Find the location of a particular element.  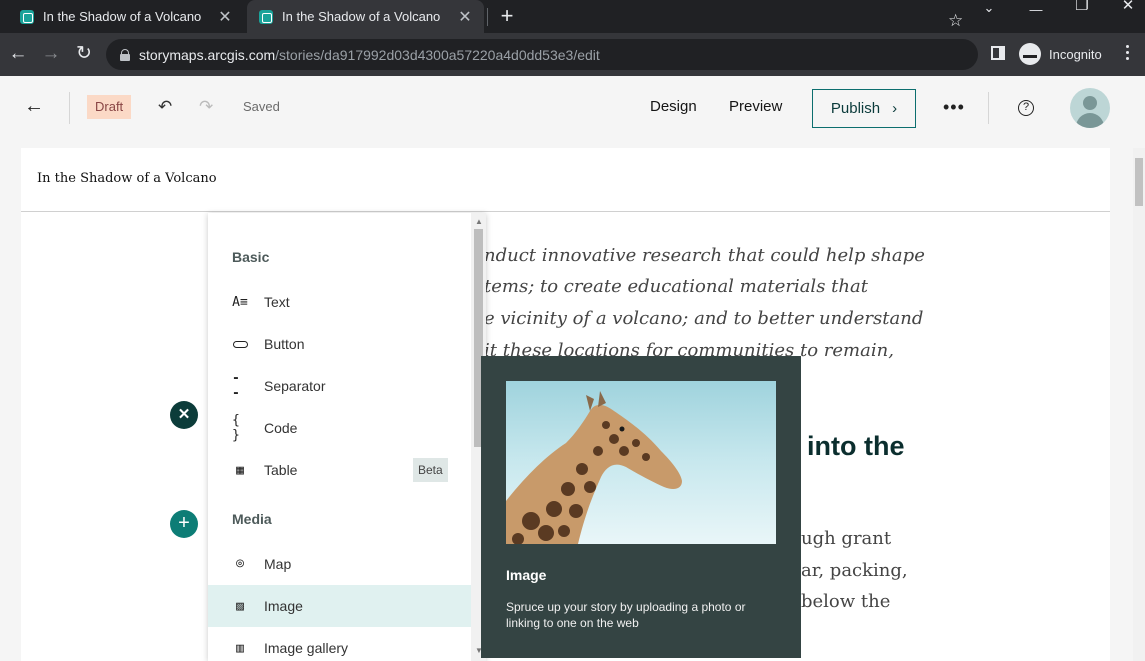

bookmark-star-icon: ☆ is located at coordinates (955, 21).